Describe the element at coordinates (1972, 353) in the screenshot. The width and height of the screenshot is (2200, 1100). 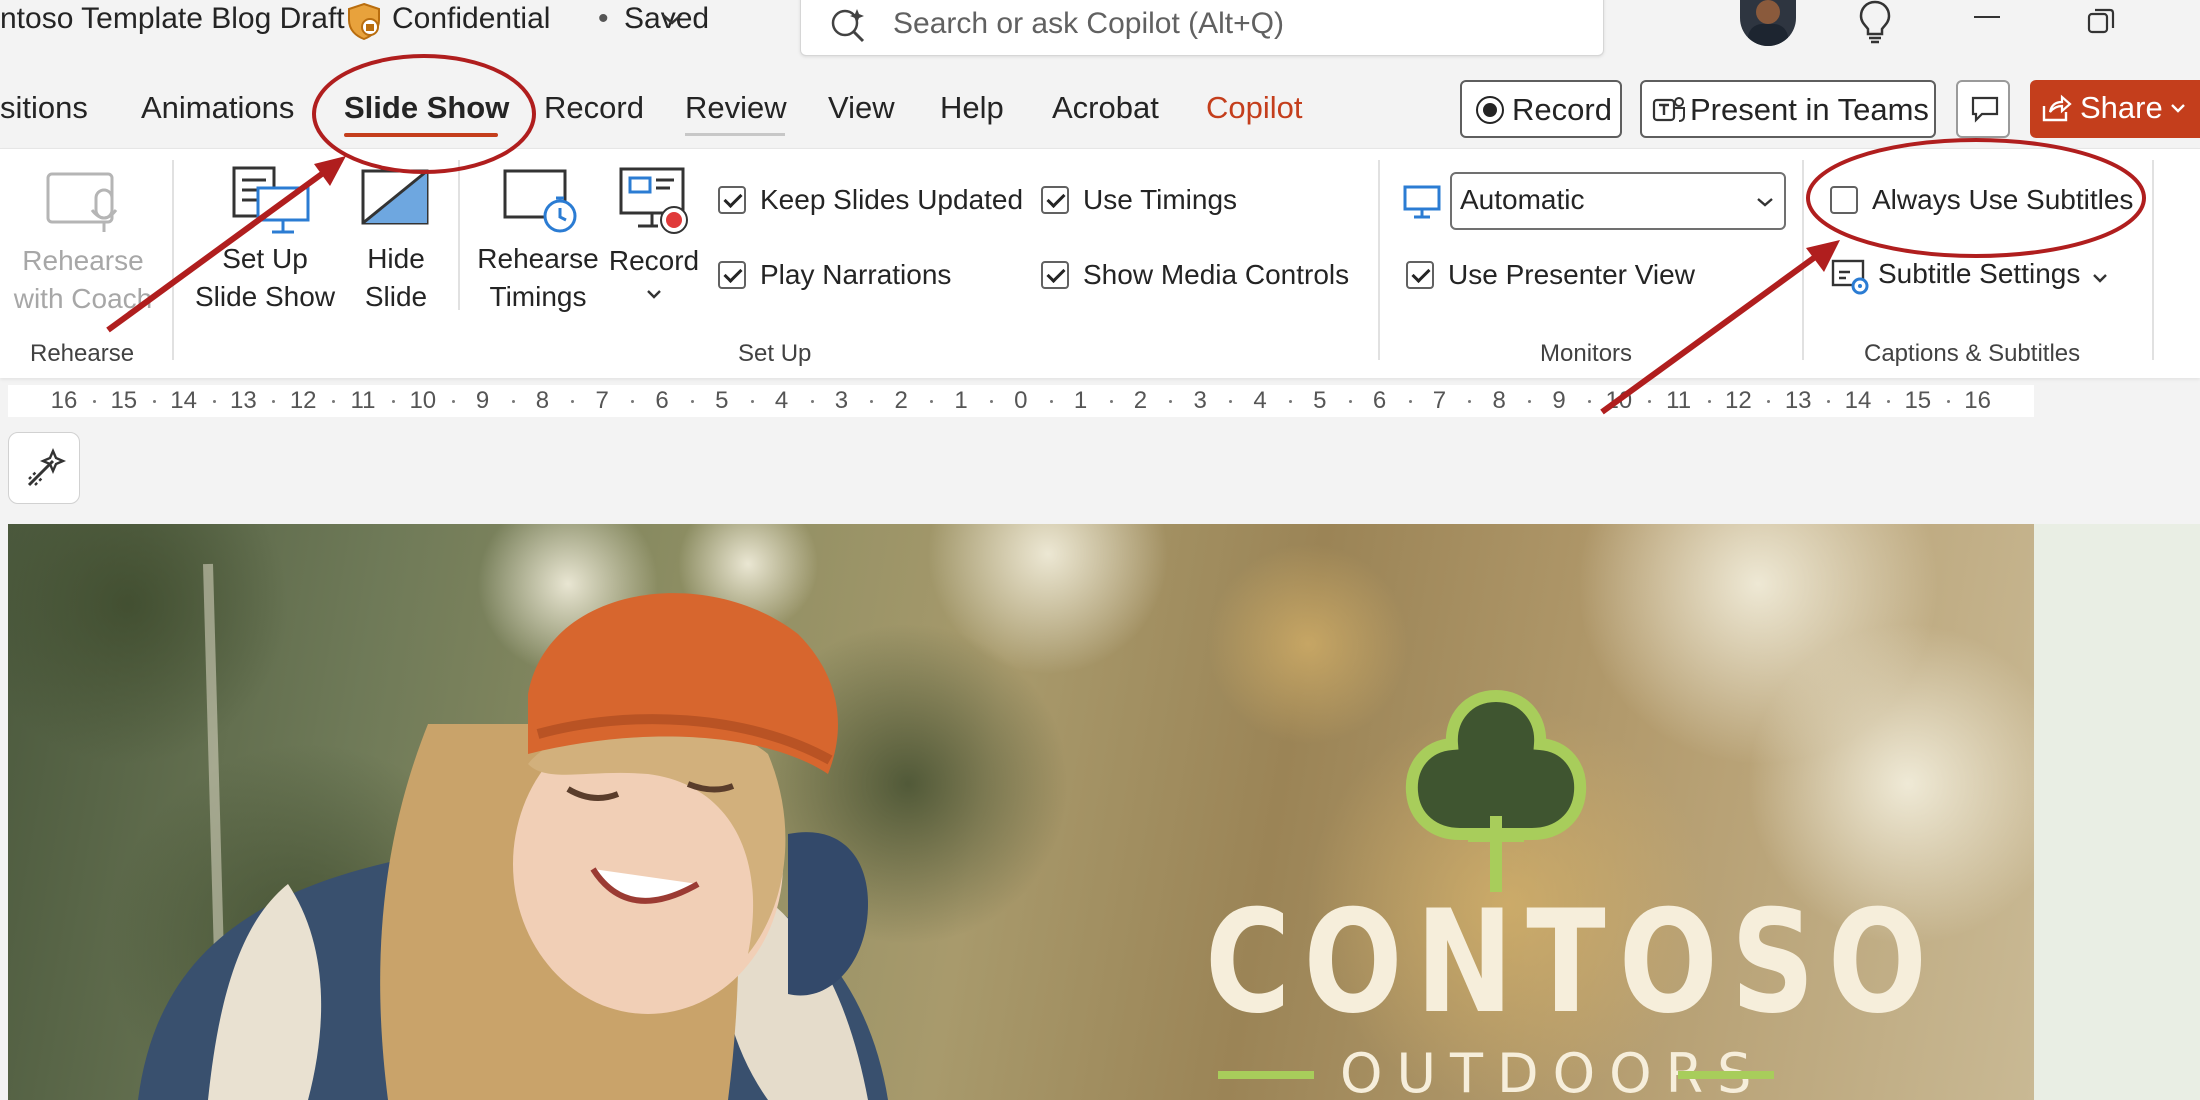
I see `group-label-captions-subtitles: Captions & Subtitles` at that location.